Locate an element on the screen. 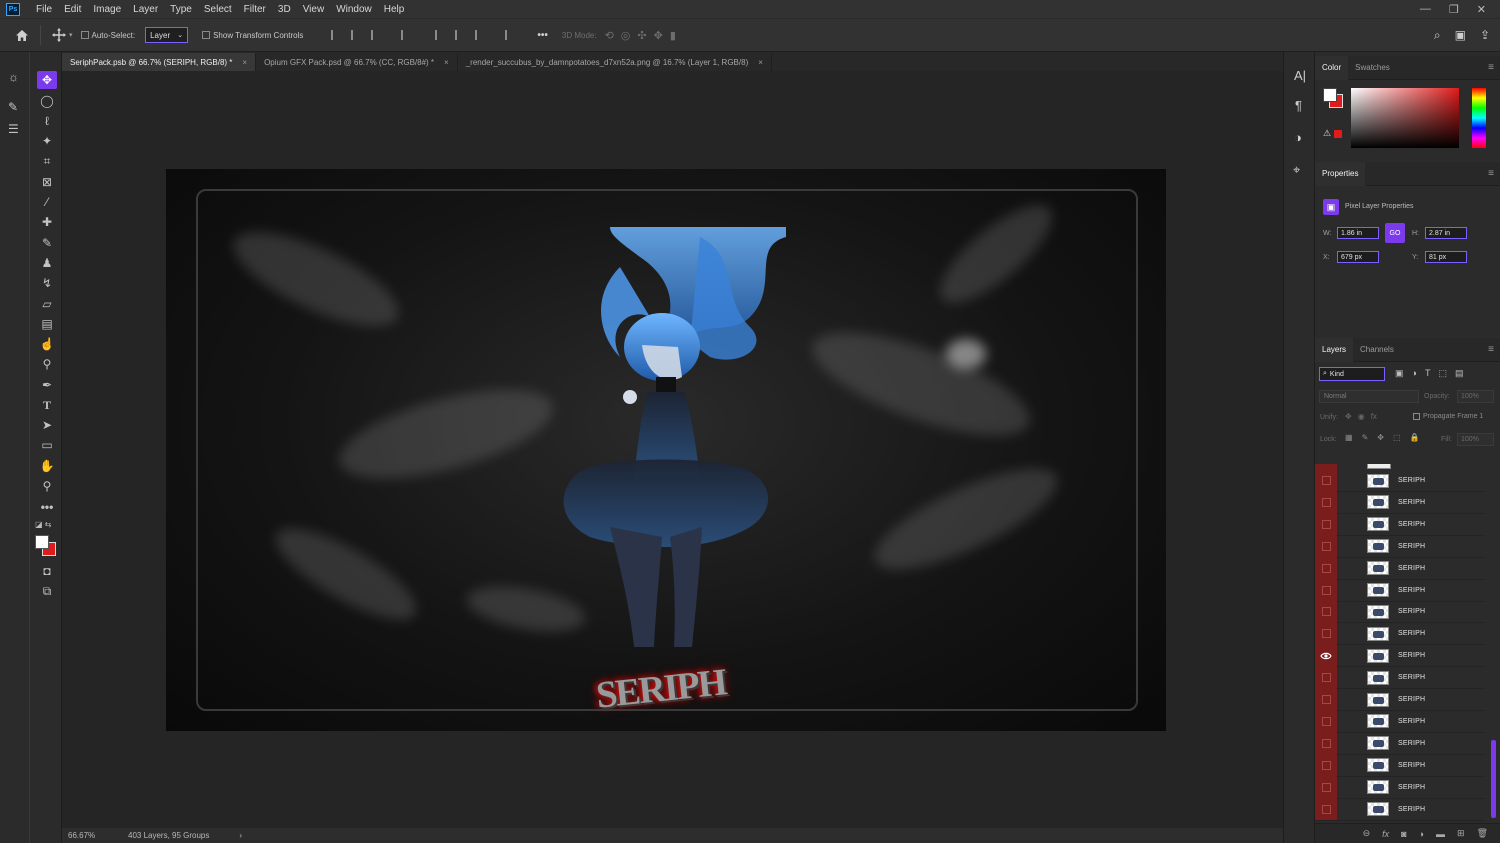 Image resolution: width=1500 pixels, height=843 pixels. menu-type: Type is located at coordinates (181, 9).